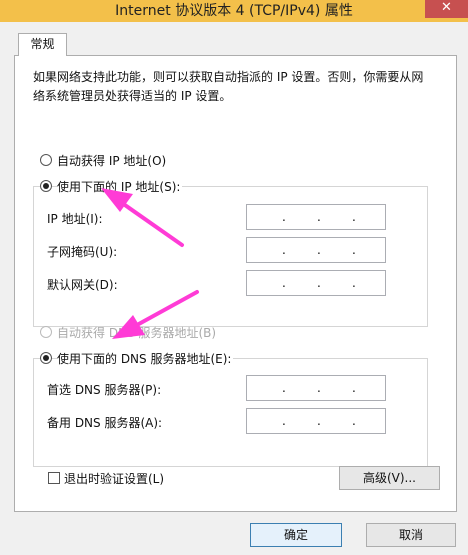  I want to click on validate-label: 退出时验证设置(L), so click(114, 478).